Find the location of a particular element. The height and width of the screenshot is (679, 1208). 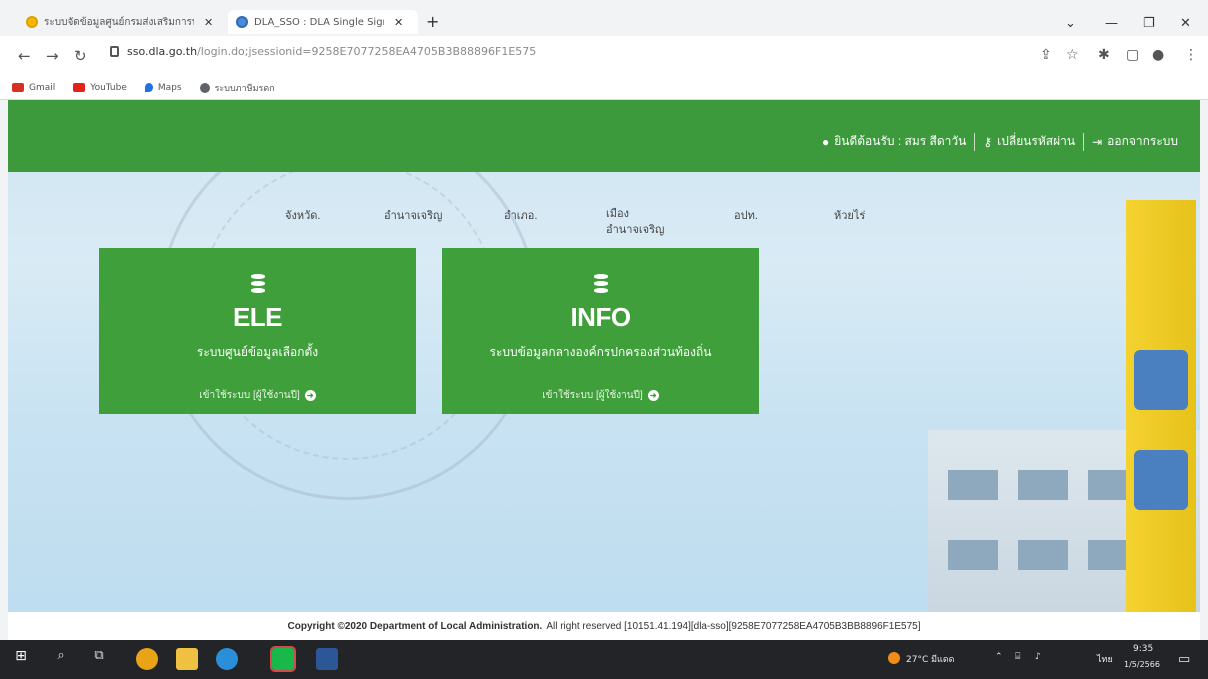

task-view-icon: ⧉ is located at coordinates (99, 659).